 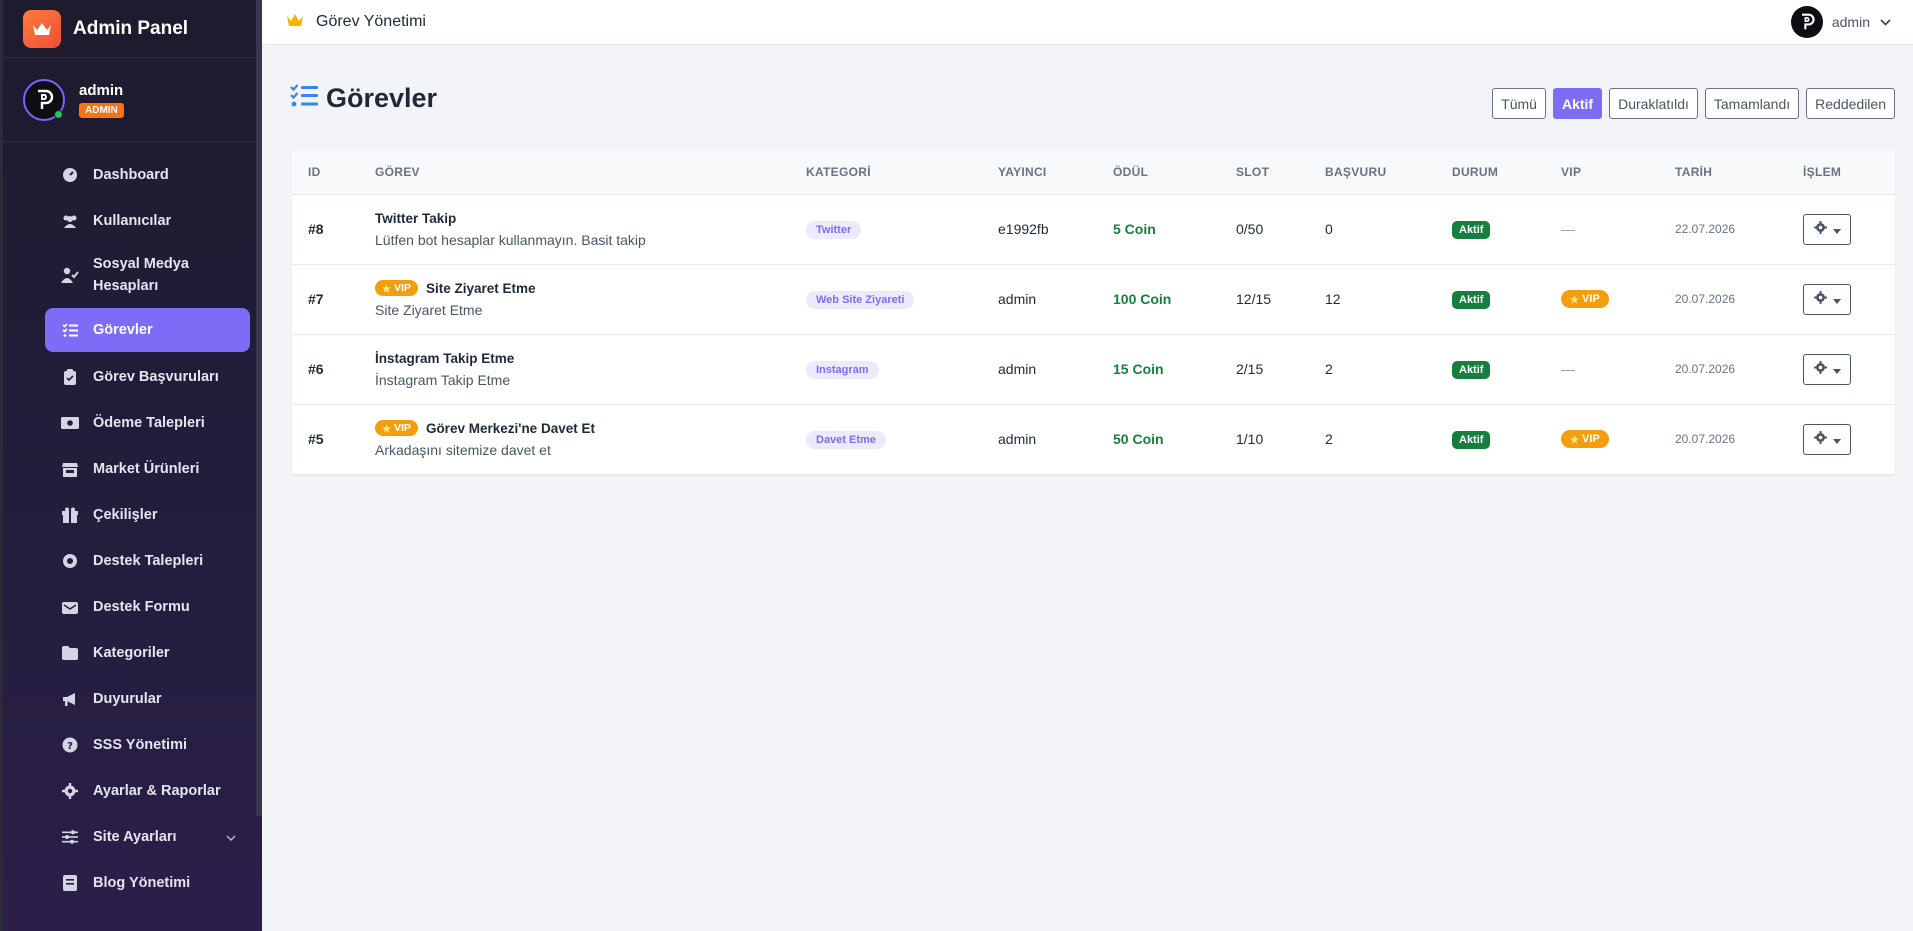 What do you see at coordinates (316, 299) in the screenshot?
I see `task-id: #7` at bounding box center [316, 299].